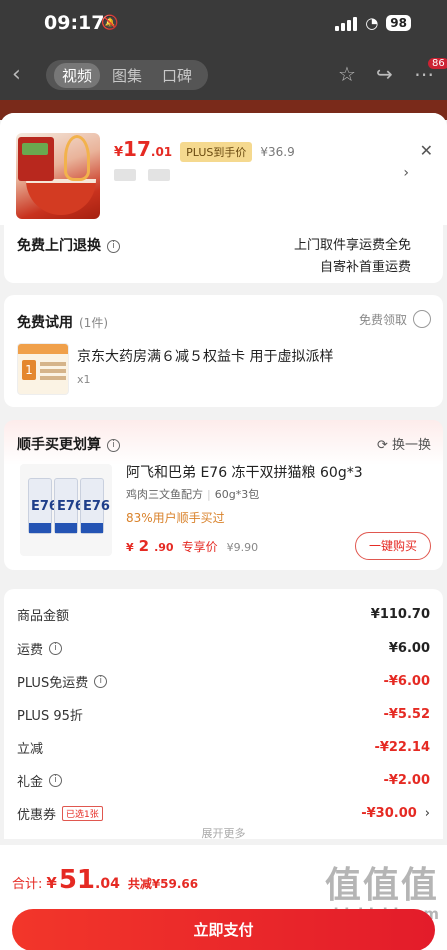 The width and height of the screenshot is (447, 950). I want to click on media-tabs: 视频 图集 口碑, so click(127, 75).